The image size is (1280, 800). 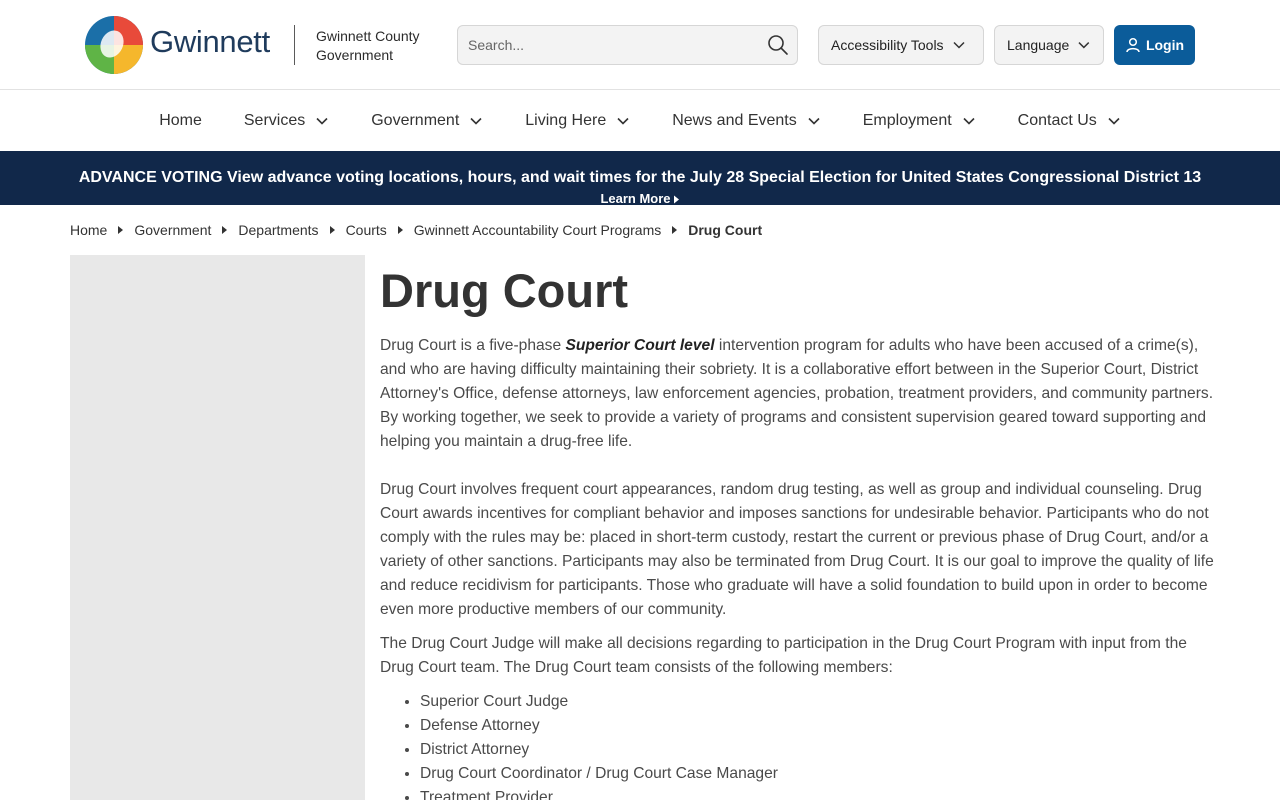 I want to click on nav-item-employment: Employment, so click(x=919, y=121).